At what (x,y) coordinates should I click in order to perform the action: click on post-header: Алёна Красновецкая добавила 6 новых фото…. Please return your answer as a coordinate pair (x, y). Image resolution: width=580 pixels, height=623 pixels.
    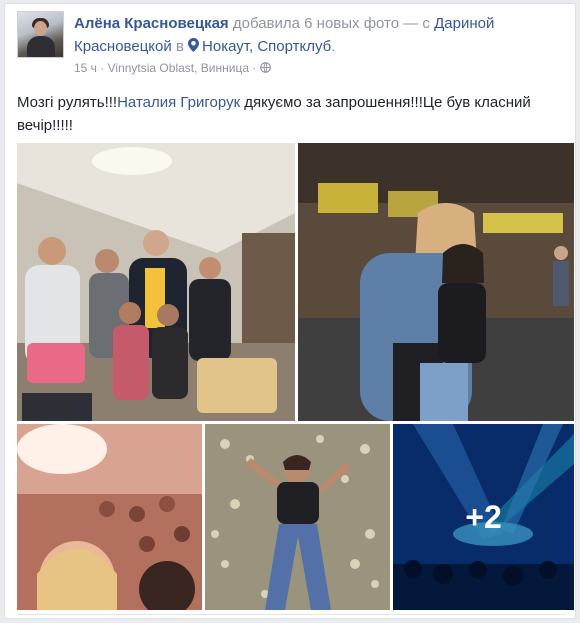
    Looking at the image, I should click on (314, 35).